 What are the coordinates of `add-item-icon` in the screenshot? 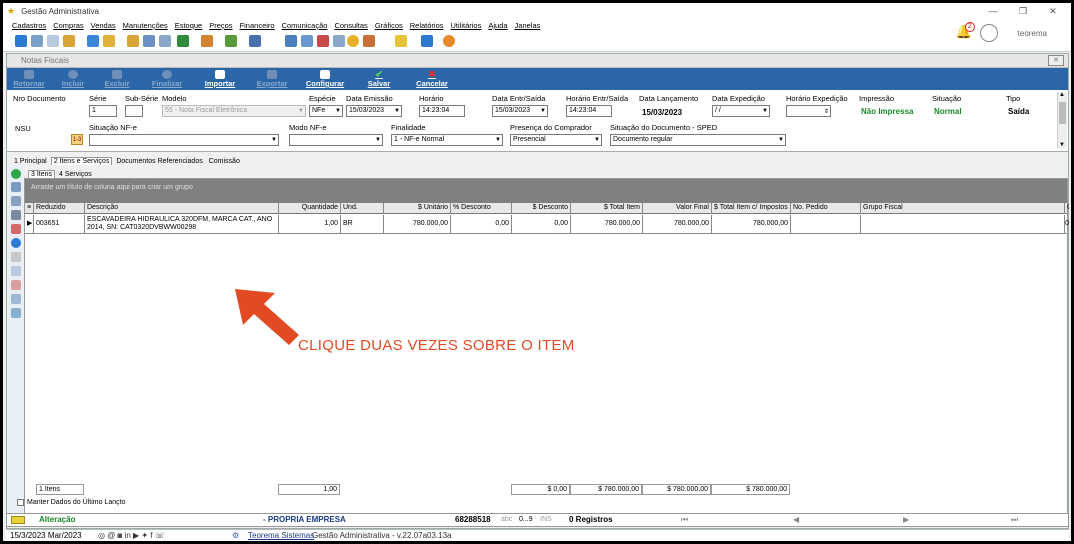 It's located at (16, 174).